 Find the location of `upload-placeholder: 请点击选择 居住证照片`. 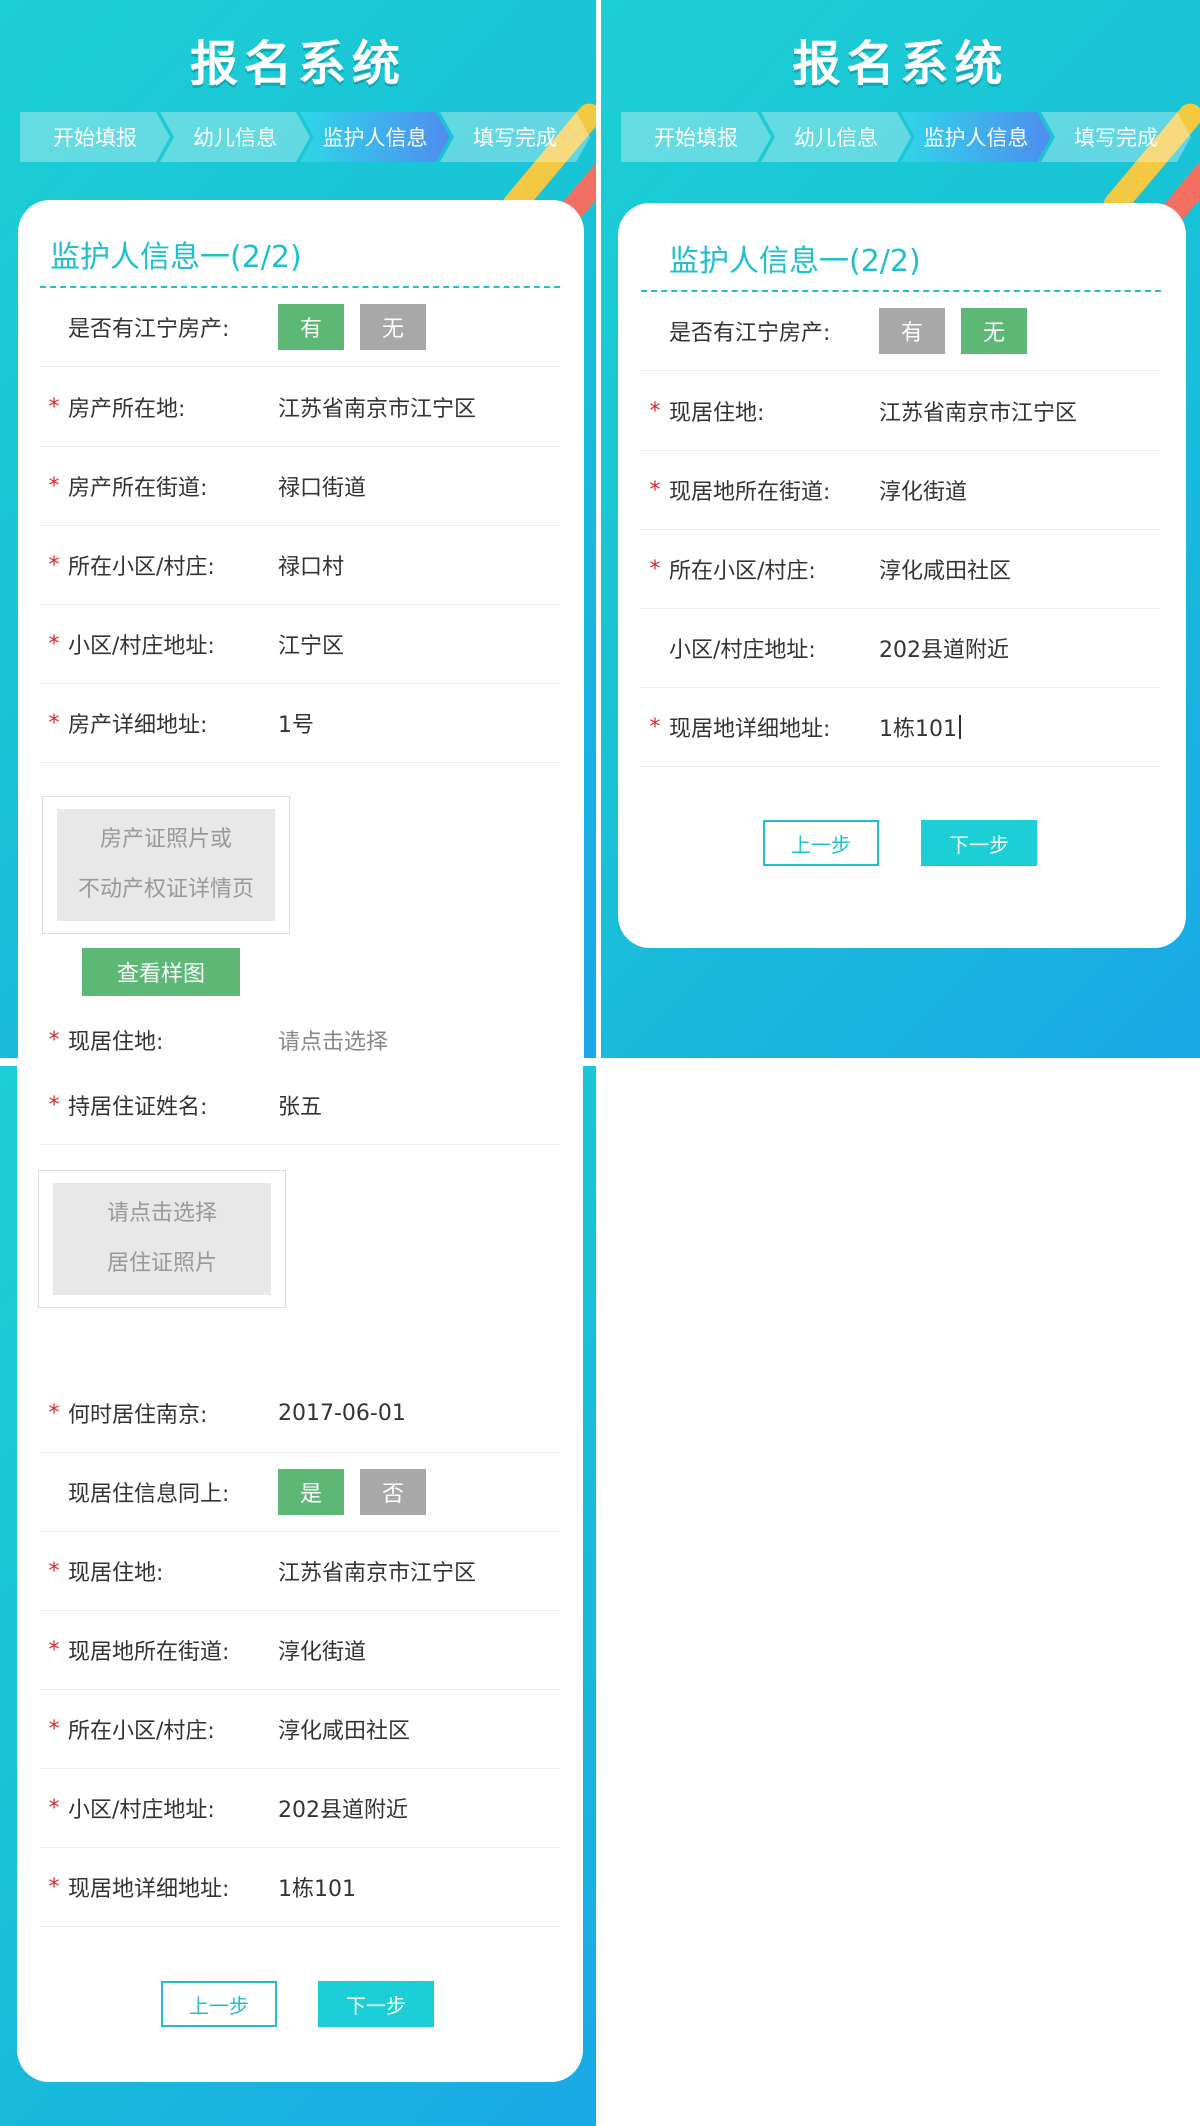

upload-placeholder: 请点击选择 居住证照片 is located at coordinates (162, 1239).